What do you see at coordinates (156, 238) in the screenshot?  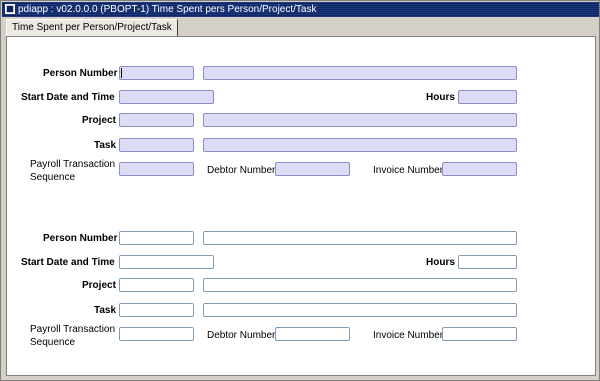 I see `detail-person-number-field` at bounding box center [156, 238].